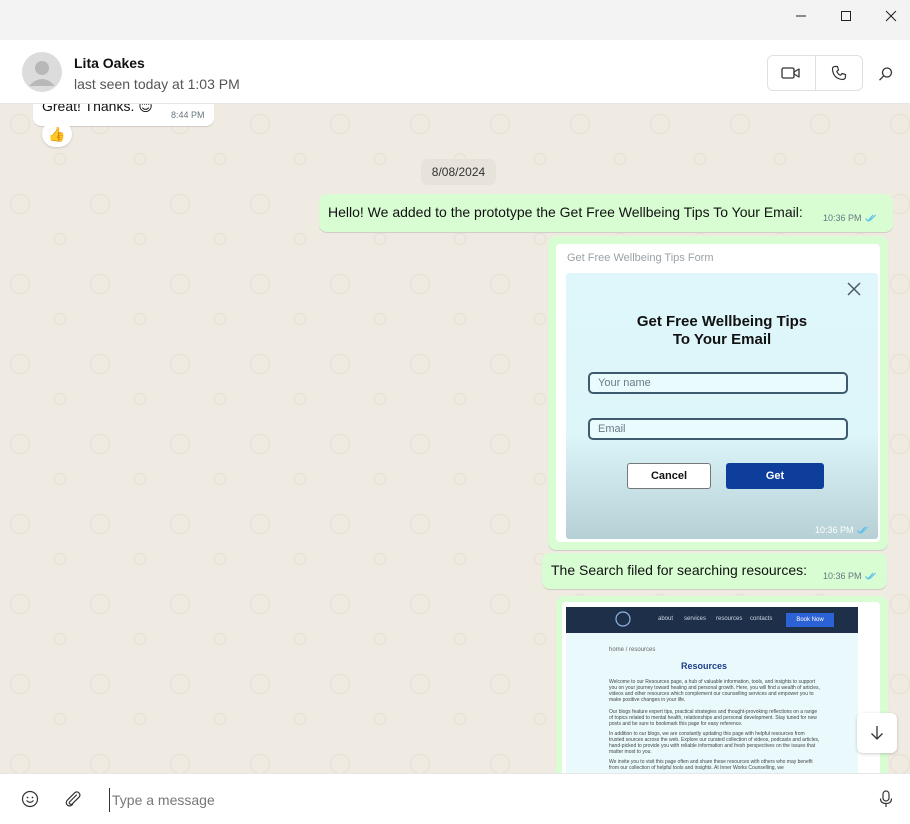 This screenshot has width=910, height=824. I want to click on site-logo-icon, so click(623, 619).